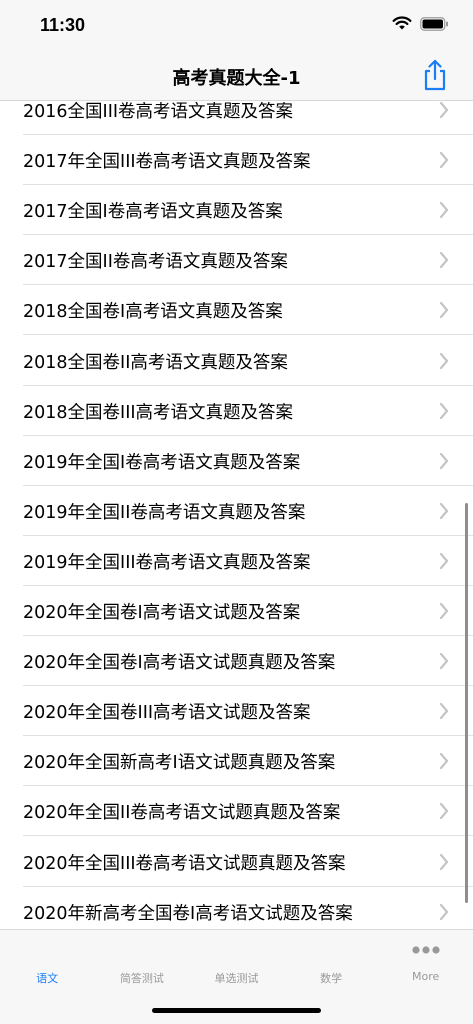  Describe the element at coordinates (236, 960) in the screenshot. I see `tab-item-2: 单选测试` at that location.